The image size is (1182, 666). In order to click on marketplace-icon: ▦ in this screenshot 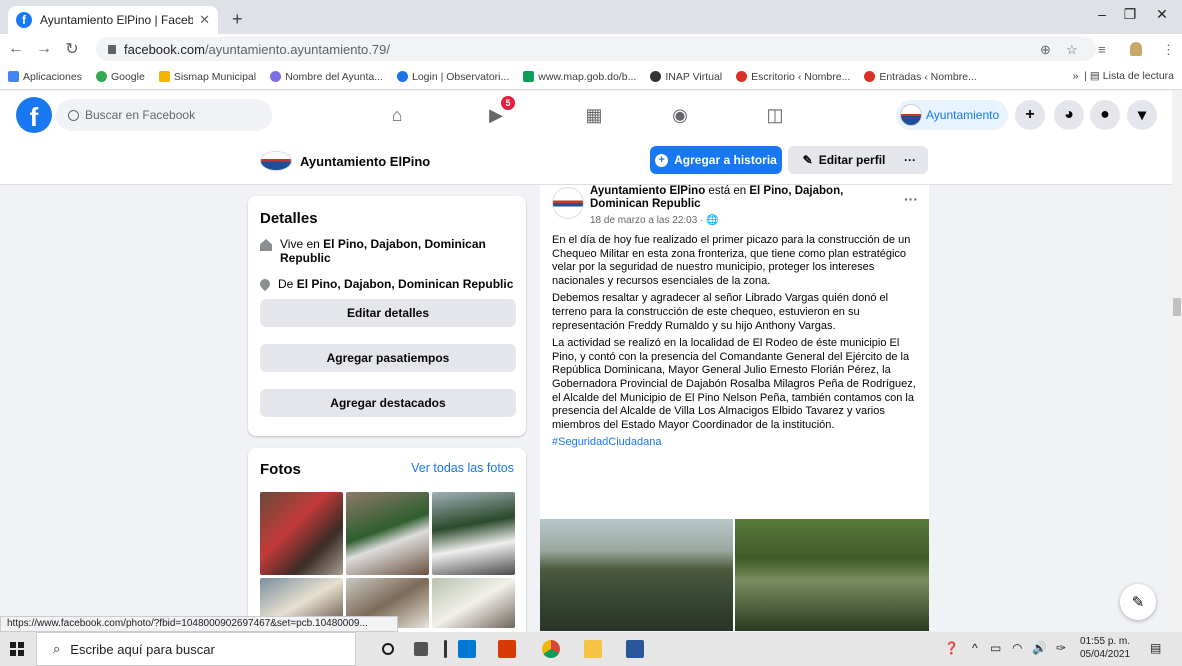, I will do `click(594, 115)`.